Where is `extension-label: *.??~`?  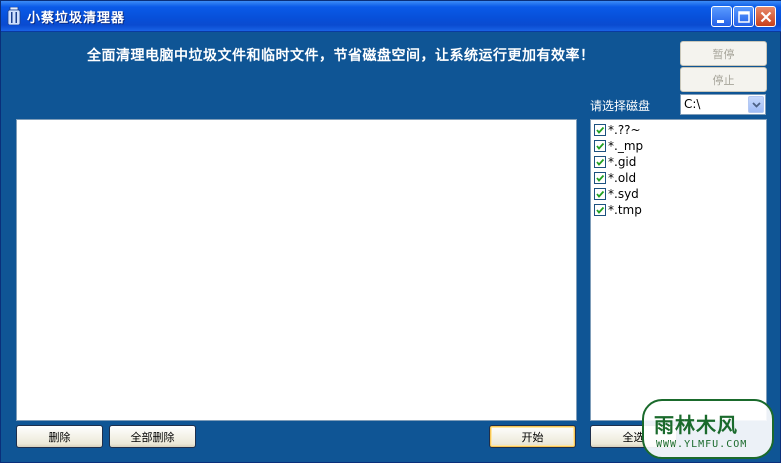
extension-label: *.??~ is located at coordinates (624, 129).